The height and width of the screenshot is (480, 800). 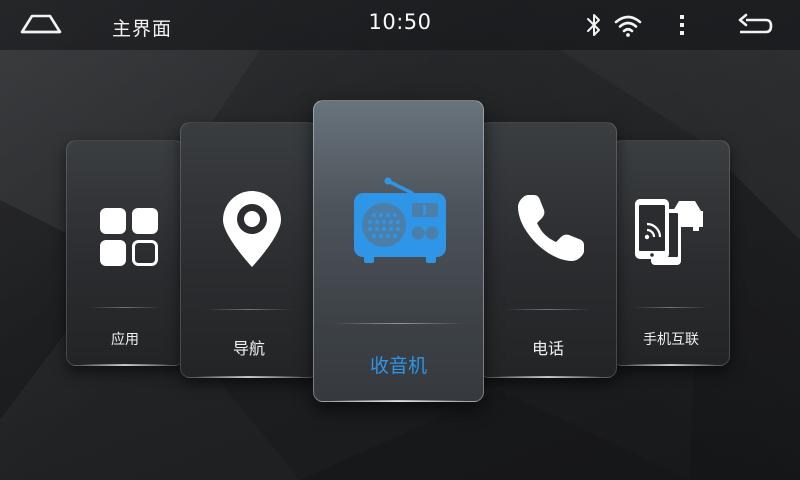 What do you see at coordinates (551, 228) in the screenshot?
I see `phone-icon` at bounding box center [551, 228].